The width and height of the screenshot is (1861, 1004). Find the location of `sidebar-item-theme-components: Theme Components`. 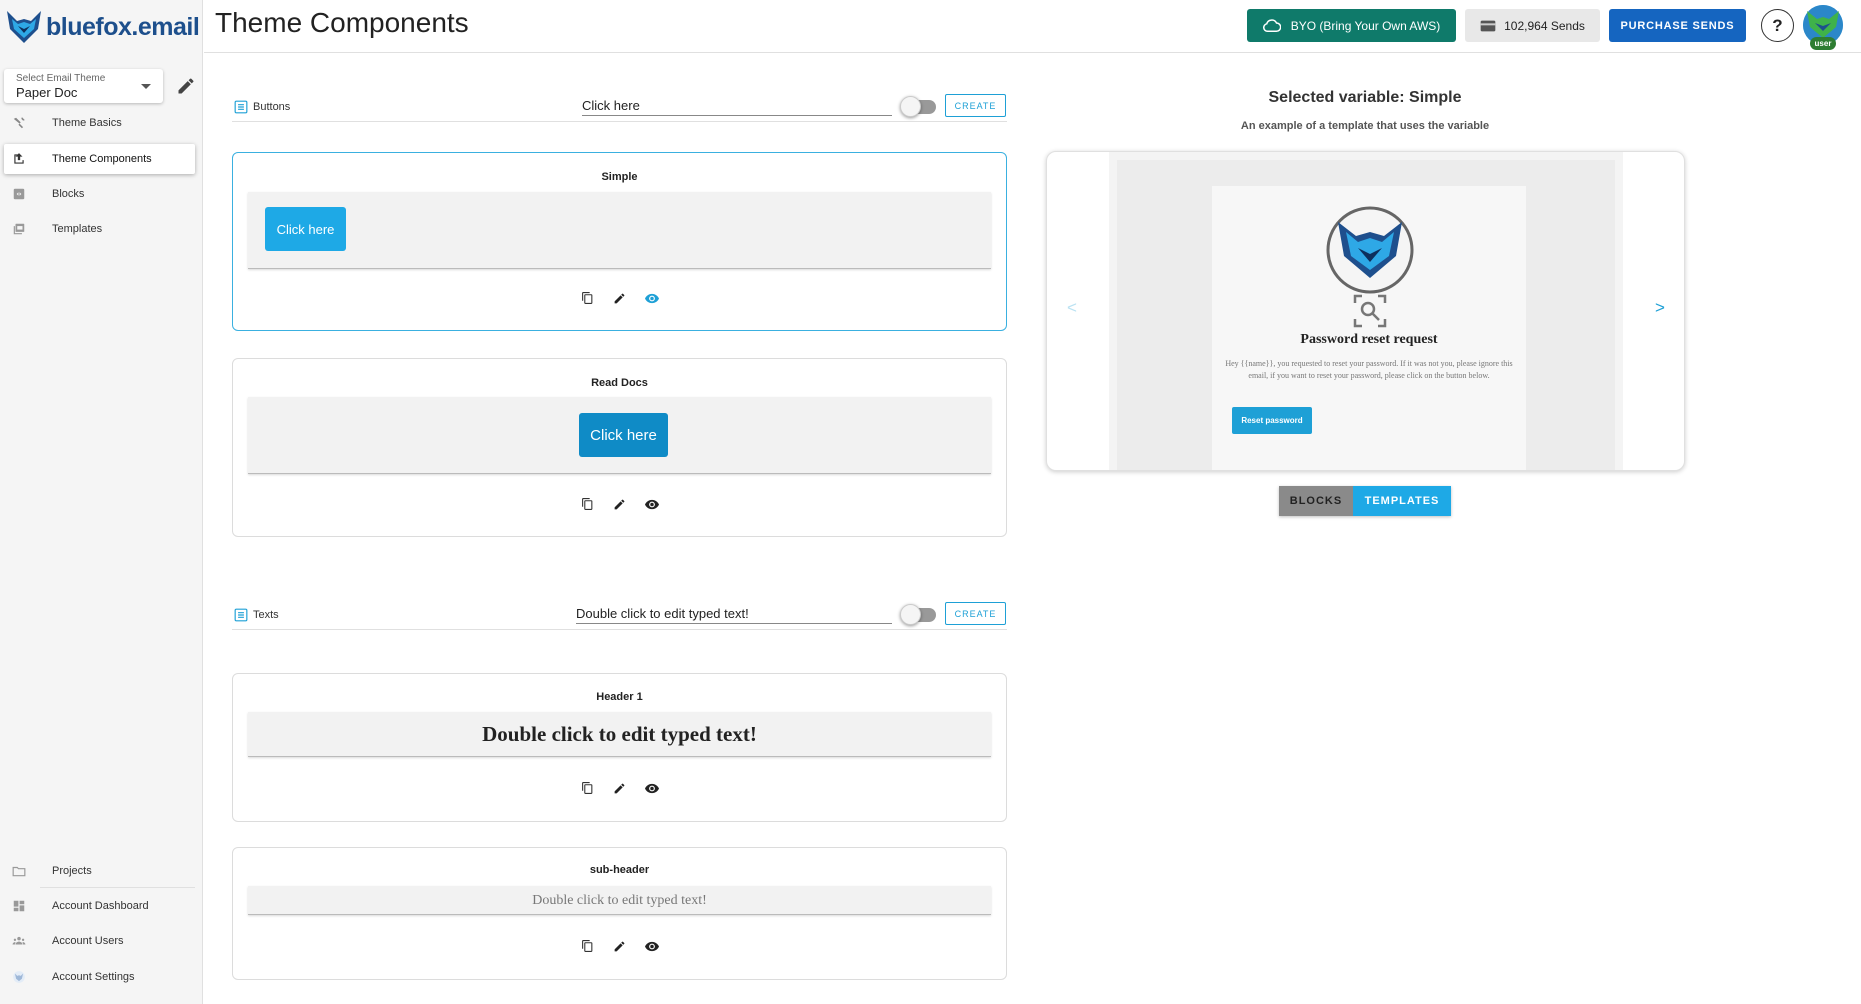

sidebar-item-theme-components: Theme Components is located at coordinates (99, 159).